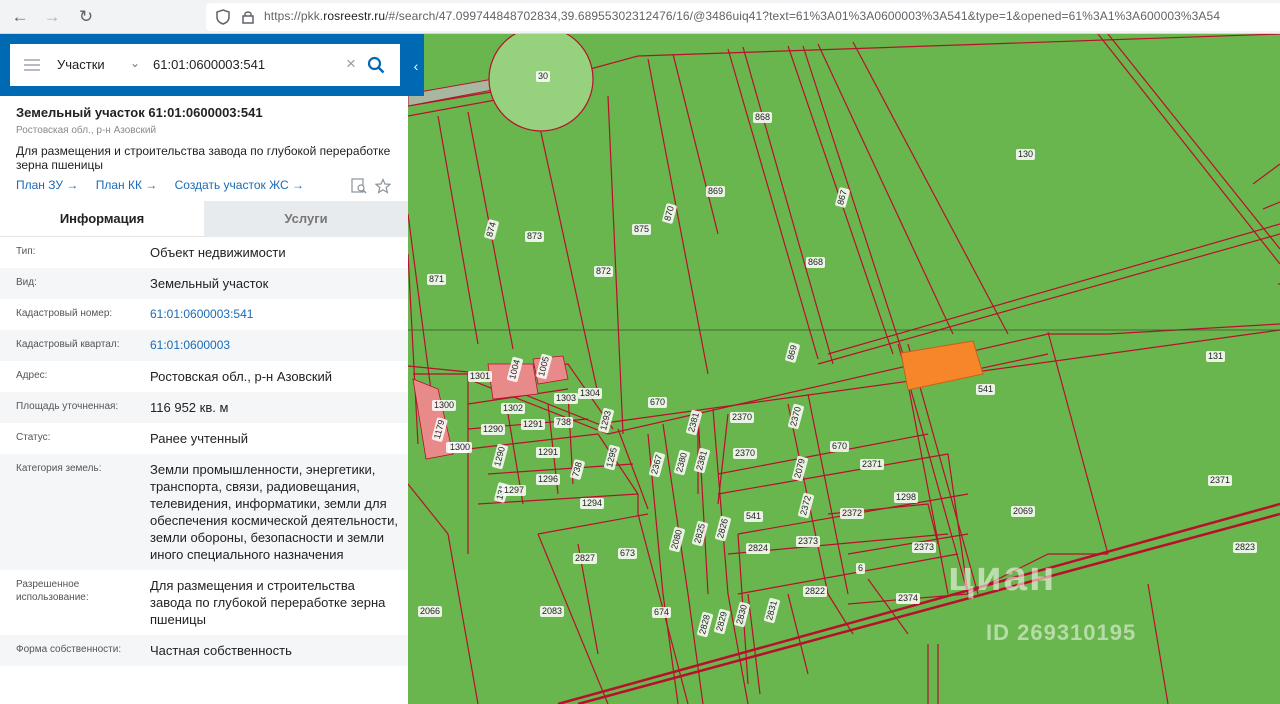  Describe the element at coordinates (548, 479) in the screenshot. I see `parcel-label: 1296` at that location.